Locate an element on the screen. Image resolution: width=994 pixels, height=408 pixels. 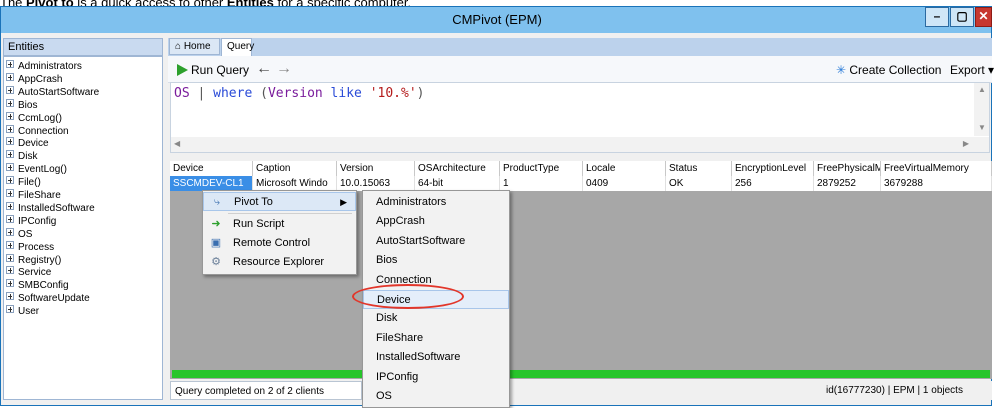
tree-item: Service is located at coordinates (28, 272).